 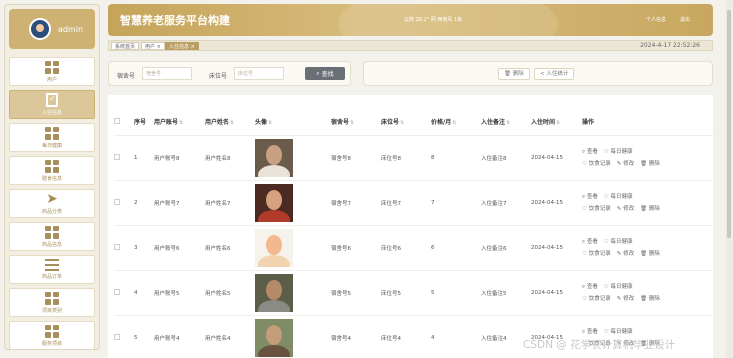 What do you see at coordinates (144, 293) in the screenshot?
I see `cell-seq: 4` at bounding box center [144, 293].